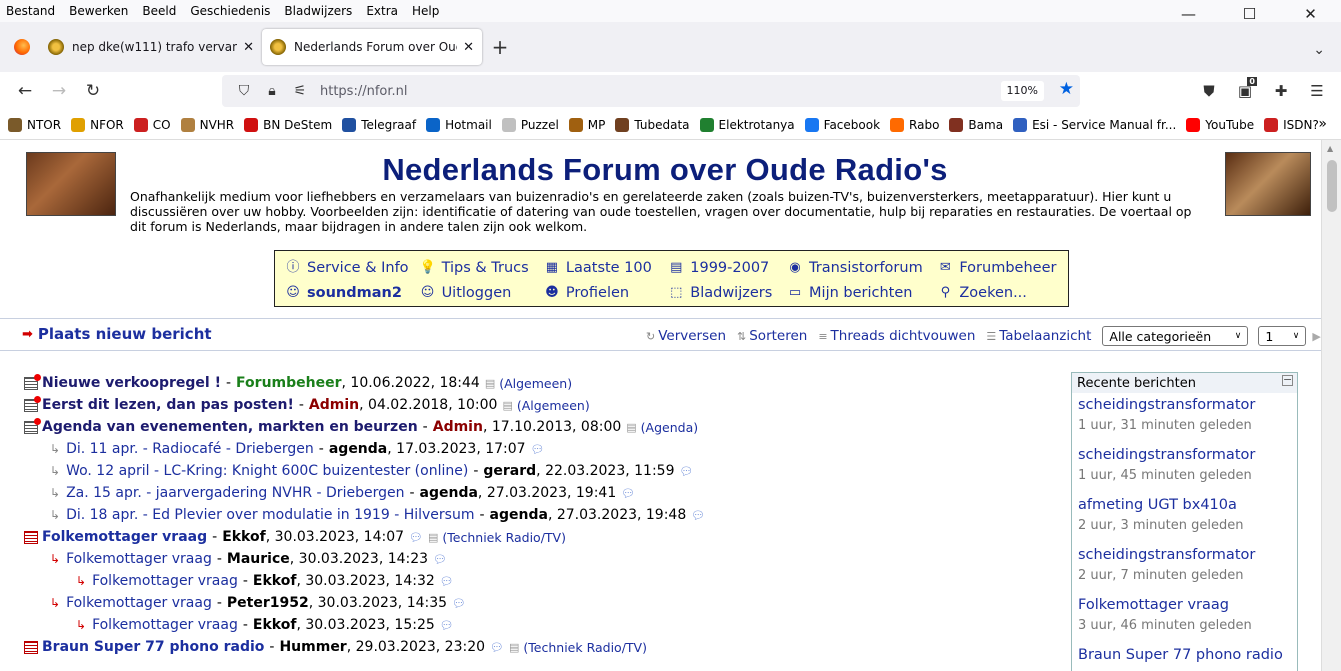 The image size is (1341, 671). I want to click on bookmark-item: Facebook, so click(842, 124).